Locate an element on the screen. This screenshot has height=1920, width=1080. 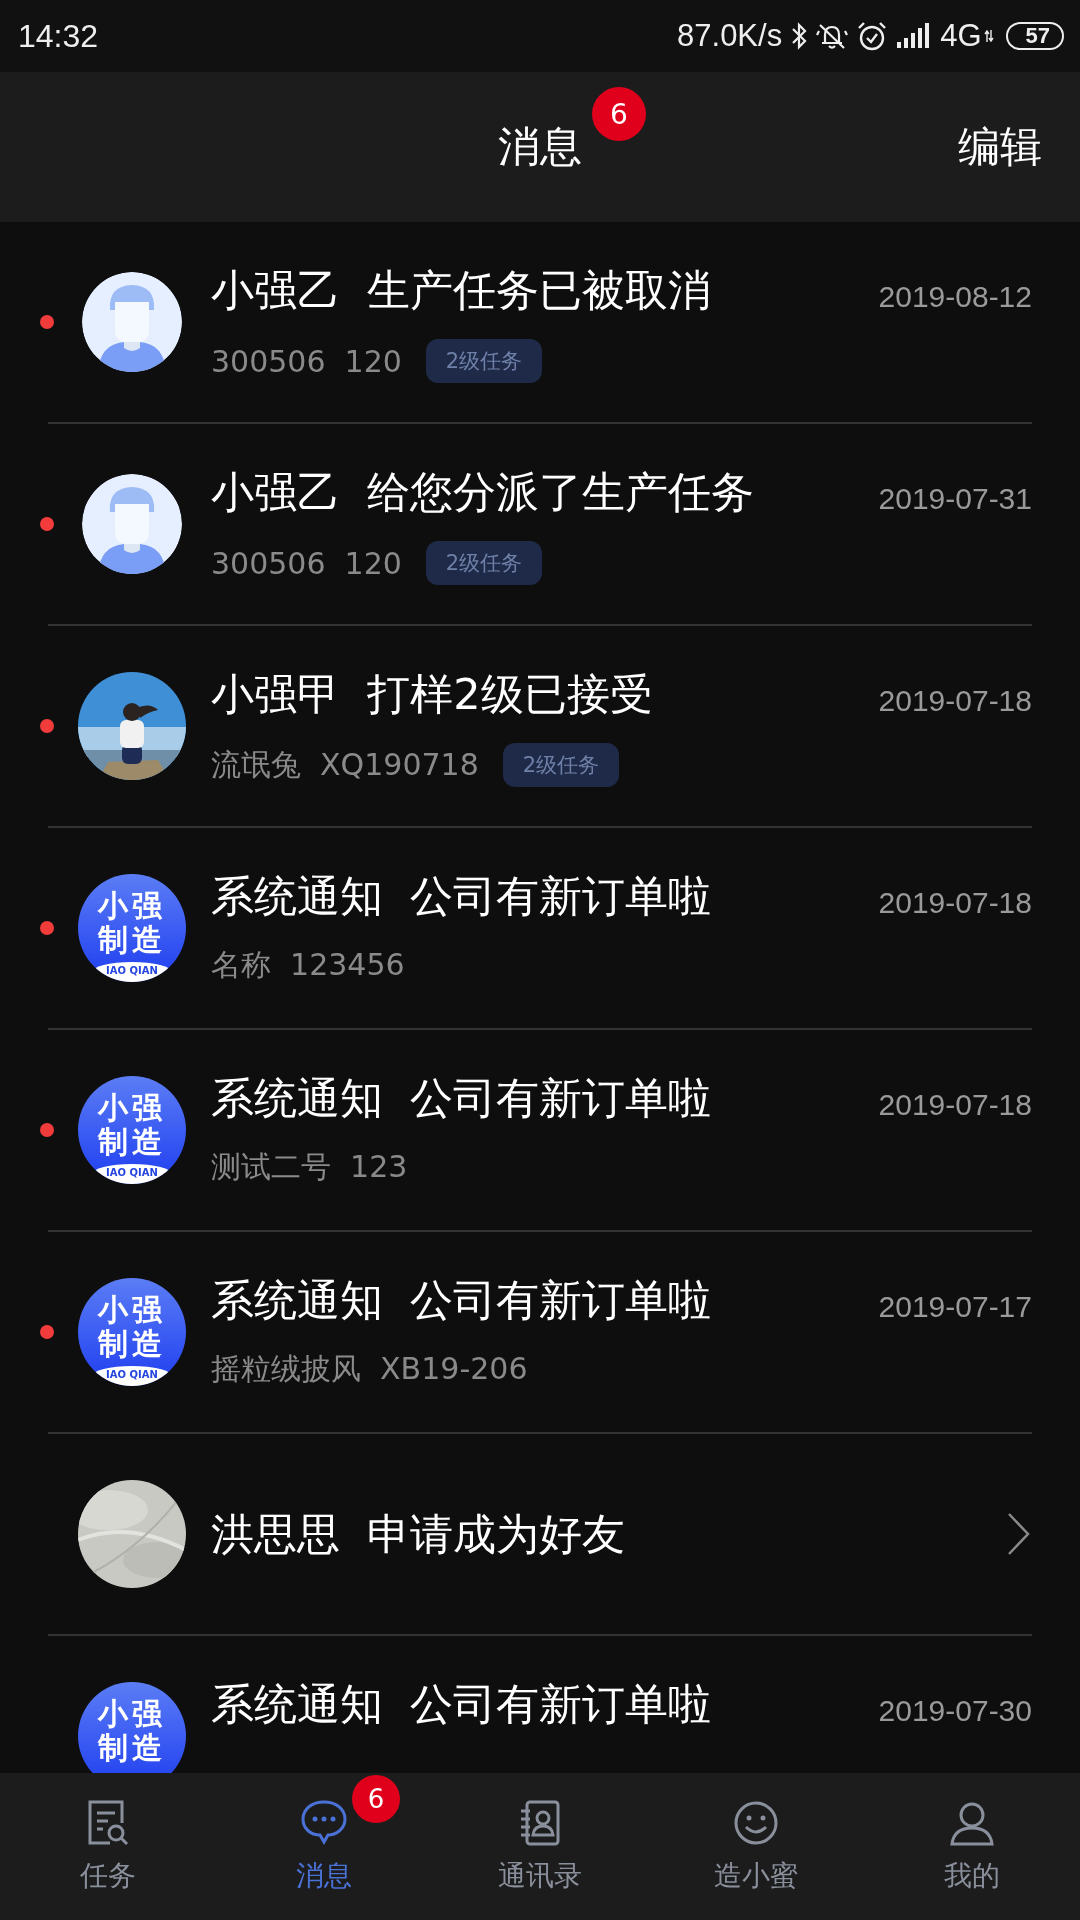
message-detail: 摇粒绒披风 XB19-206 is located at coordinates (369, 1369).